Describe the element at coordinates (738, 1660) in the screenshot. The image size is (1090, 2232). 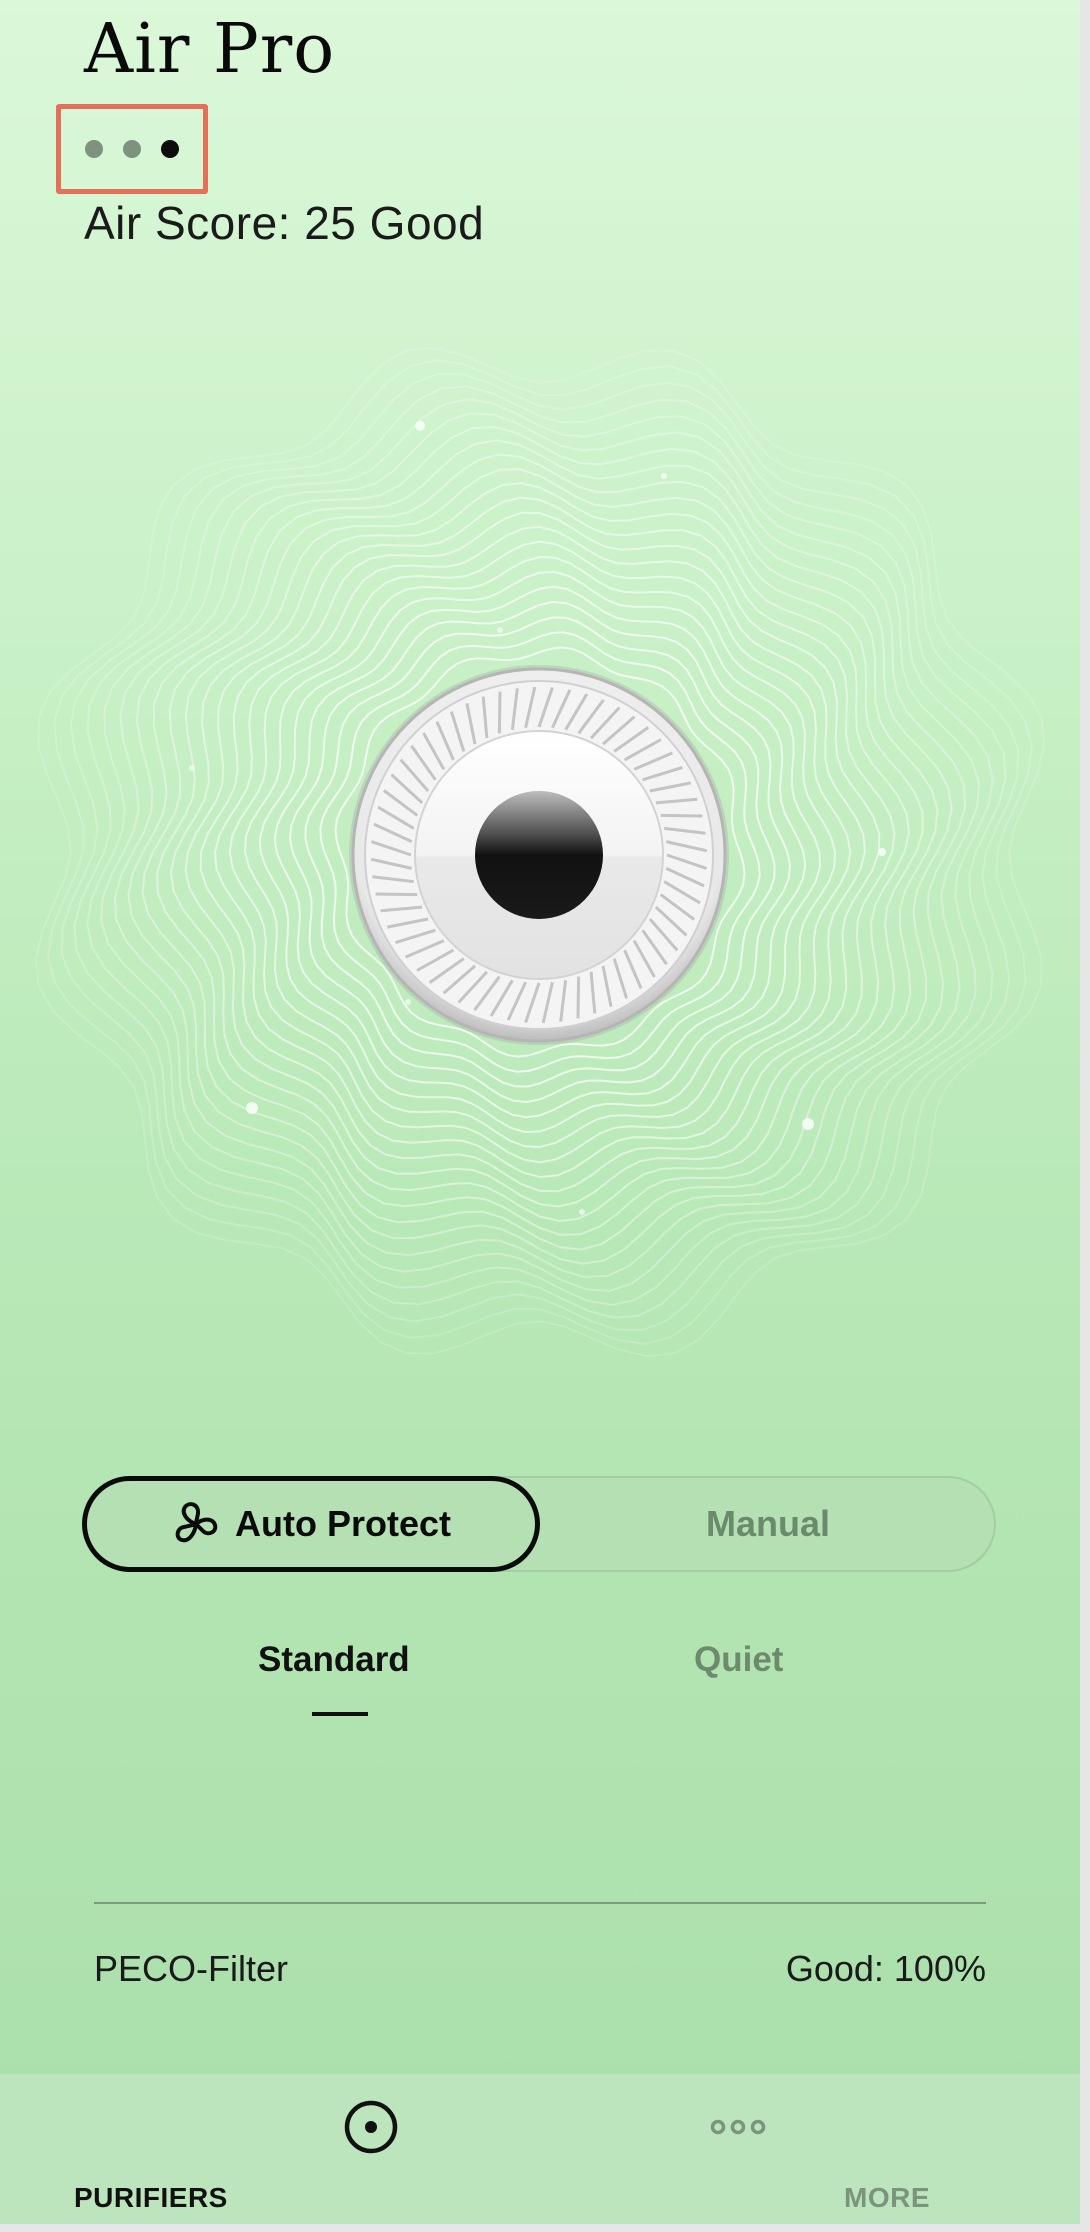
I see `speed-tab-quiet: Quiet` at that location.